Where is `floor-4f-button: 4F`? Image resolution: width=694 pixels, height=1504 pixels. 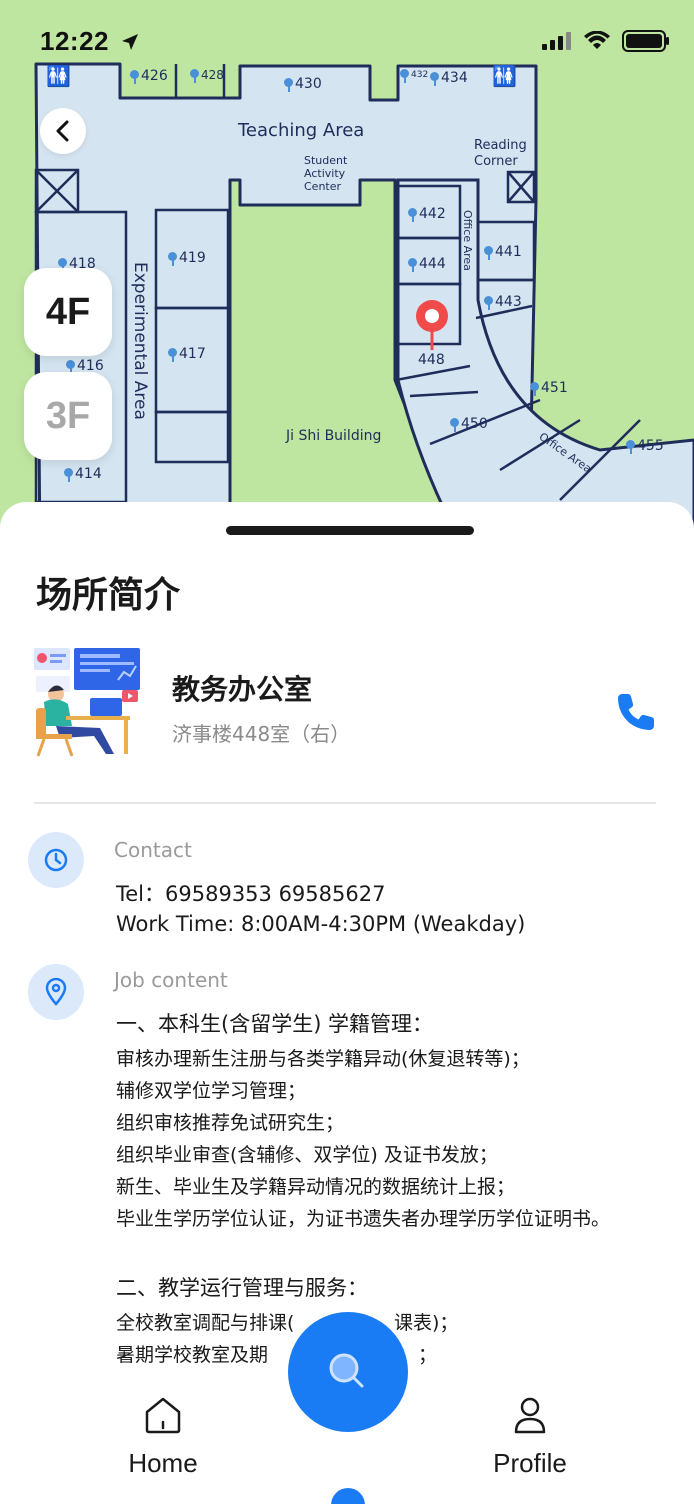
floor-4f-button: 4F is located at coordinates (68, 312).